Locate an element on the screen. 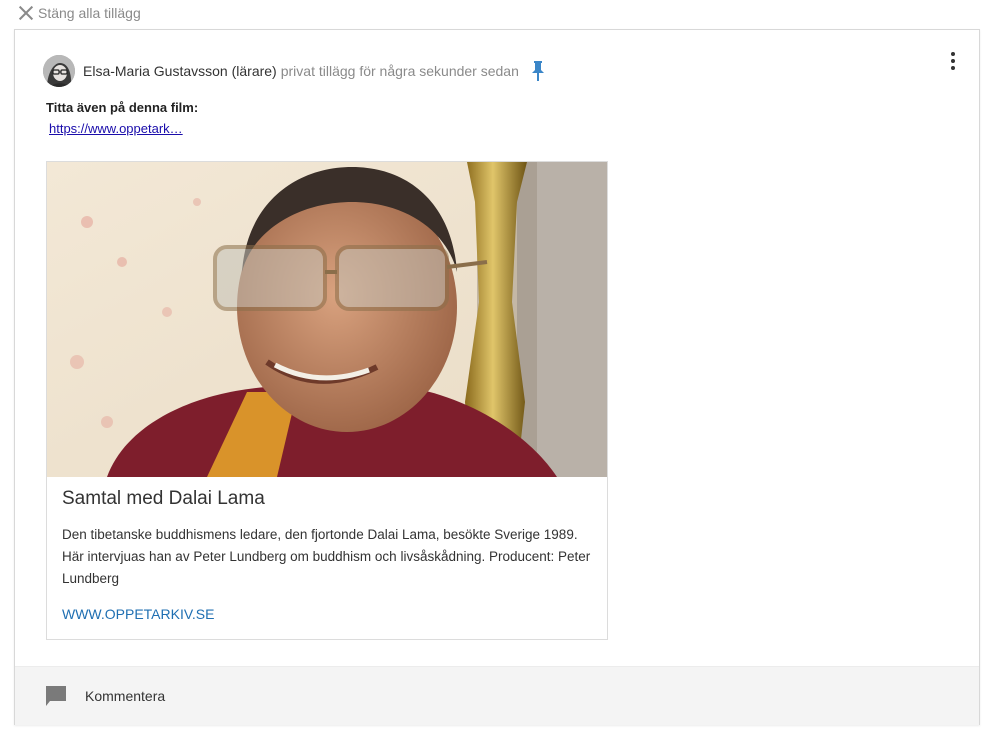  close-all-annotations-button: Stäng alla tillägg is located at coordinates (79, 13).